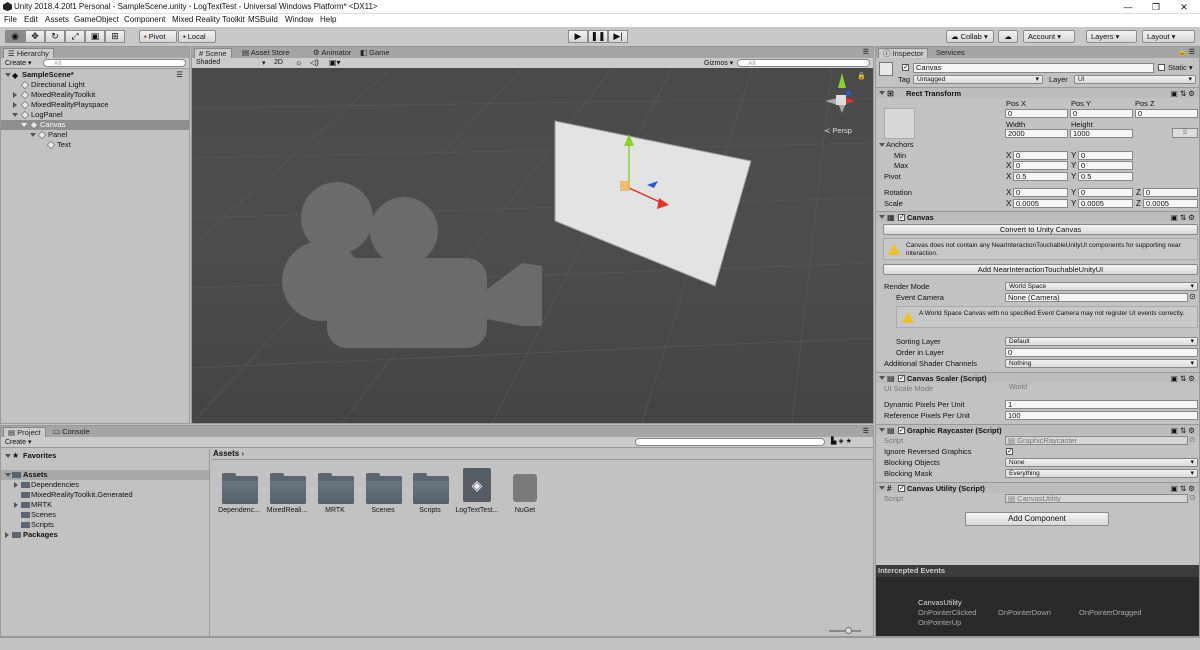 The height and width of the screenshot is (650, 1200). What do you see at coordinates (71, 432) in the screenshot?
I see `tab-console: ▭ Console` at bounding box center [71, 432].